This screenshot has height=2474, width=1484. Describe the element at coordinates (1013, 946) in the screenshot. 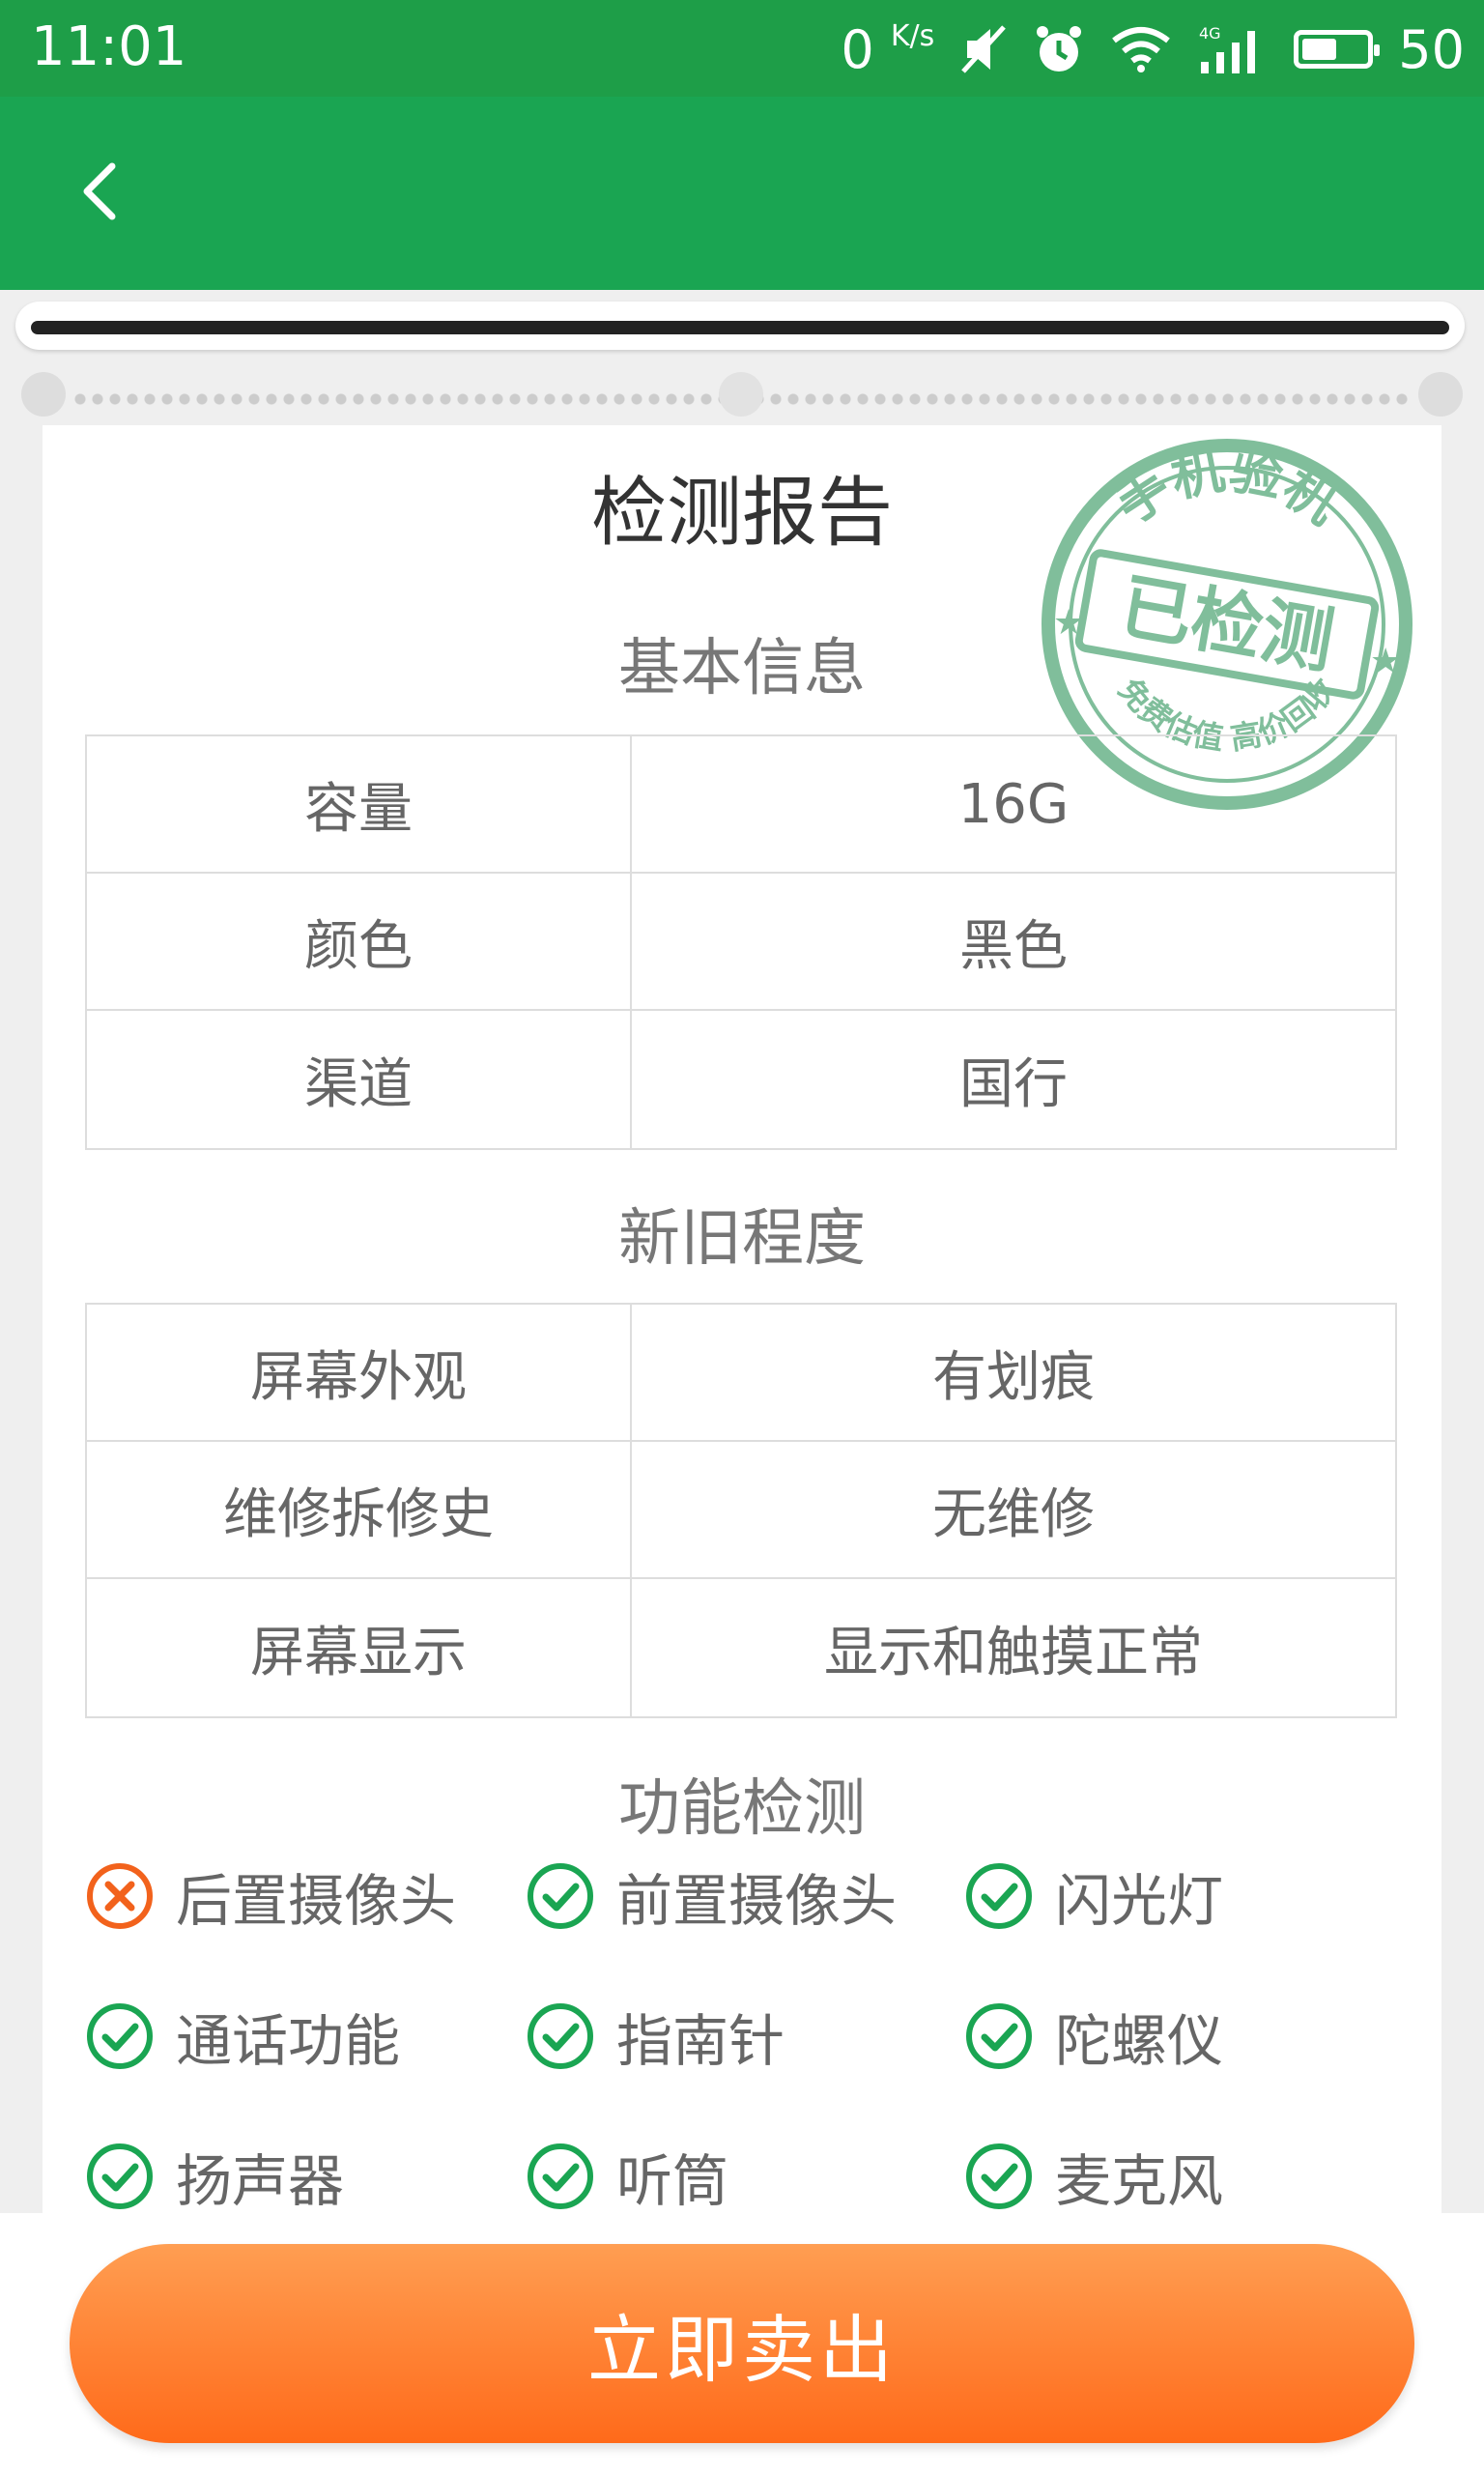

I see `row-value: 黑色` at that location.